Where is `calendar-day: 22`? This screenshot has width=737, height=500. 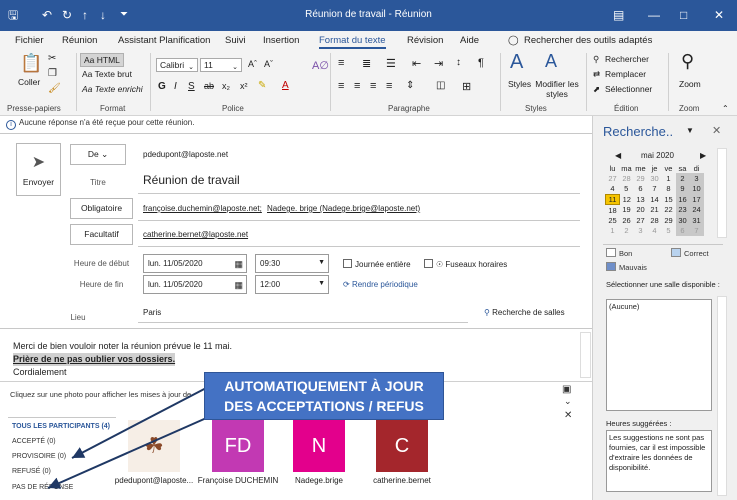 calendar-day: 22 is located at coordinates (669, 210).